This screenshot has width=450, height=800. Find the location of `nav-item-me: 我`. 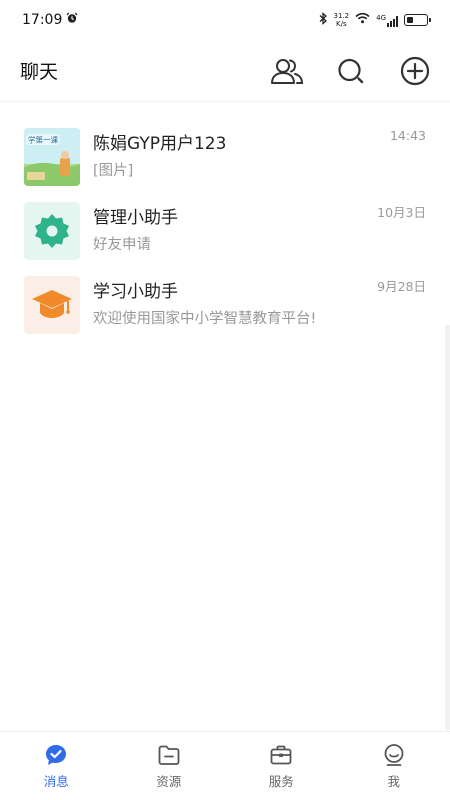

nav-item-me: 我 is located at coordinates (394, 766).